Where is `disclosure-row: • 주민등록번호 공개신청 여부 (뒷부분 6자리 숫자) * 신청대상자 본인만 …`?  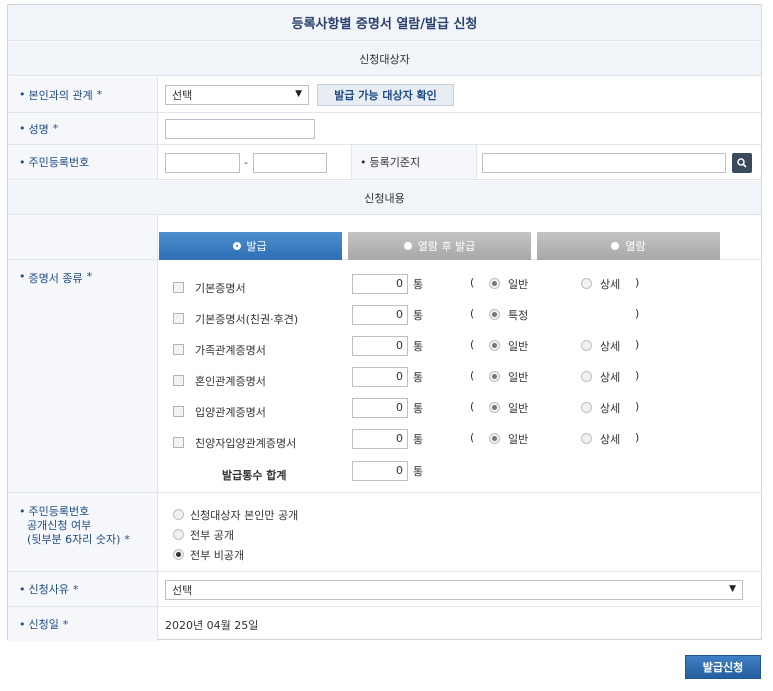 disclosure-row: • 주민등록번호 공개신청 여부 (뒷부분 6자리 숫자) * 신청대상자 본인만 … is located at coordinates (384, 532).